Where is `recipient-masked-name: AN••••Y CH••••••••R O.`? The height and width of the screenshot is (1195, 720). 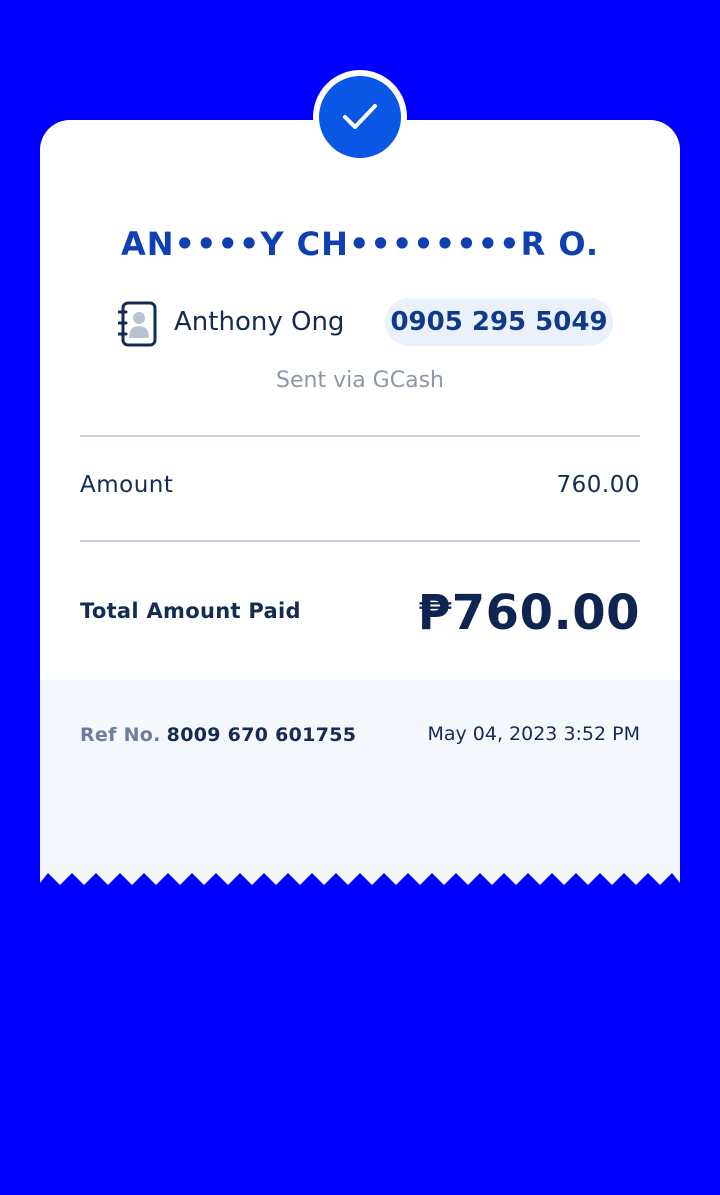 recipient-masked-name: AN••••Y CH••••••••R O. is located at coordinates (360, 244).